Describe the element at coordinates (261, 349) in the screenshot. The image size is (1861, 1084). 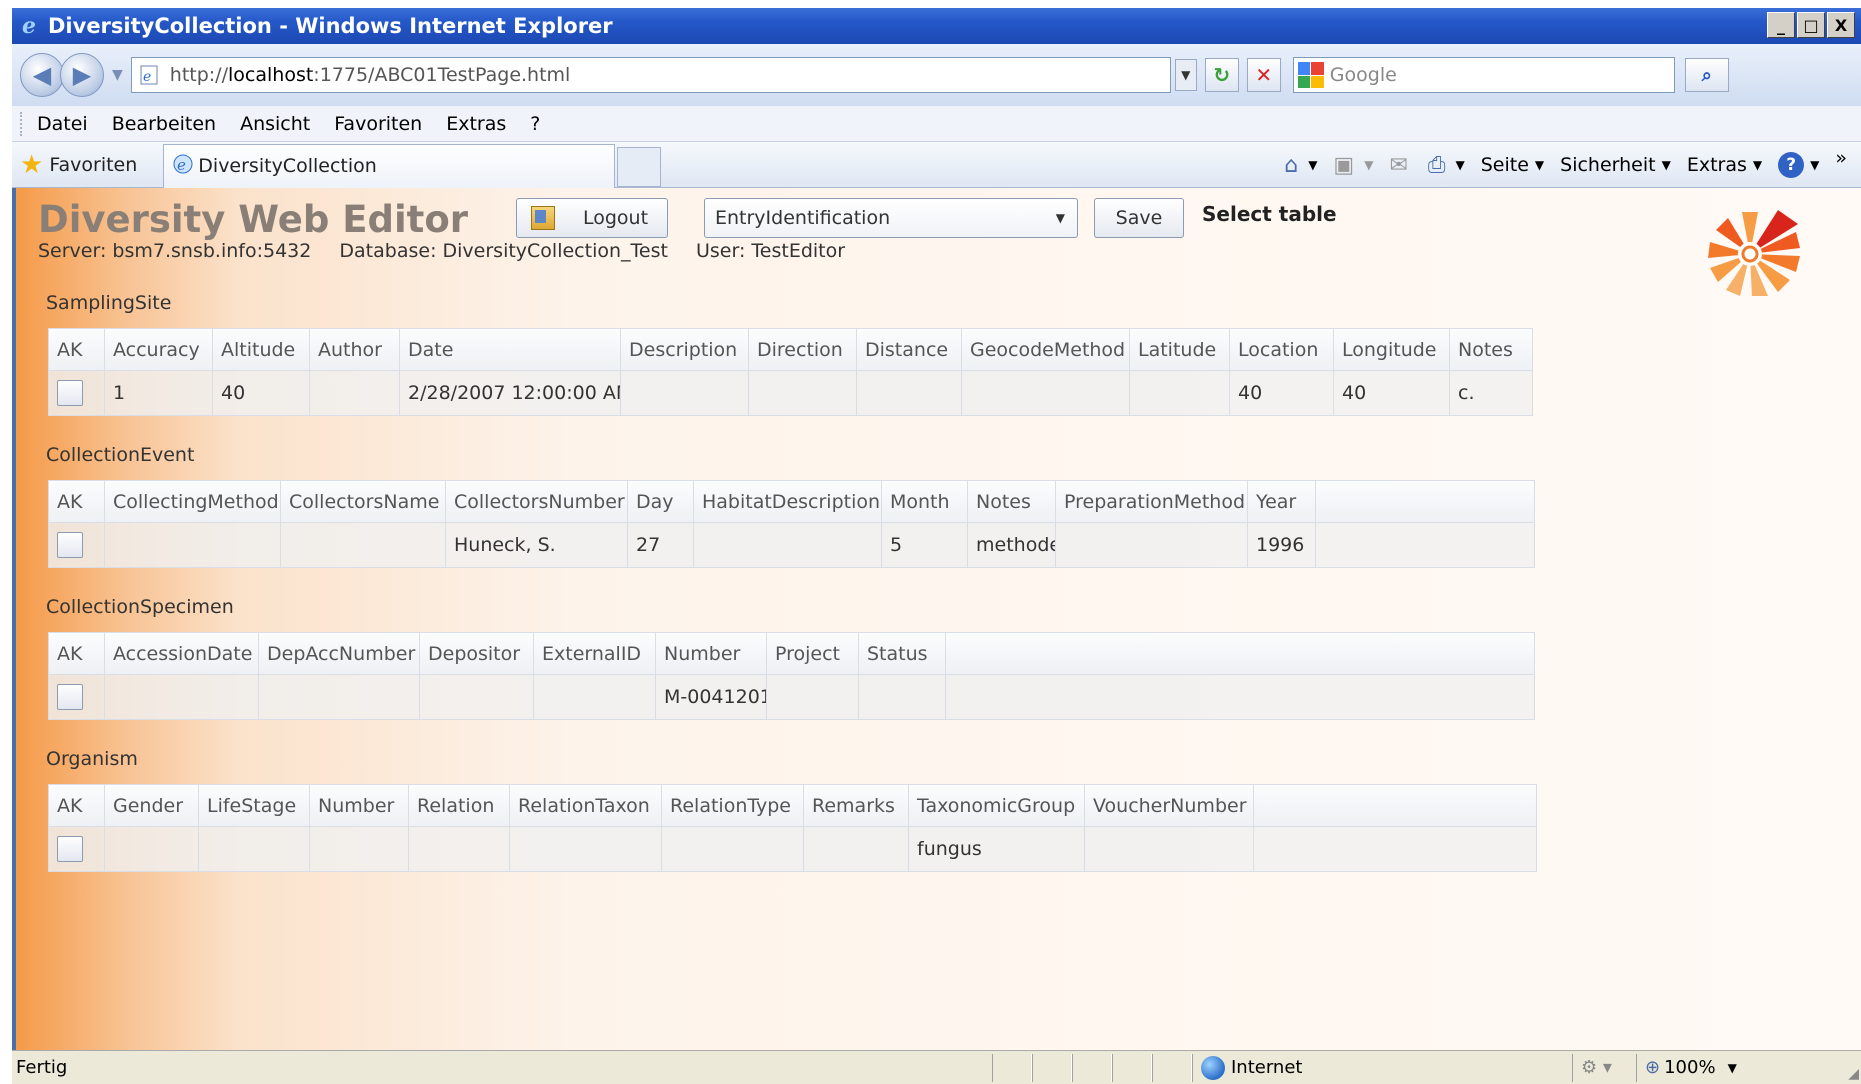
I see `column-header: Altitude` at that location.